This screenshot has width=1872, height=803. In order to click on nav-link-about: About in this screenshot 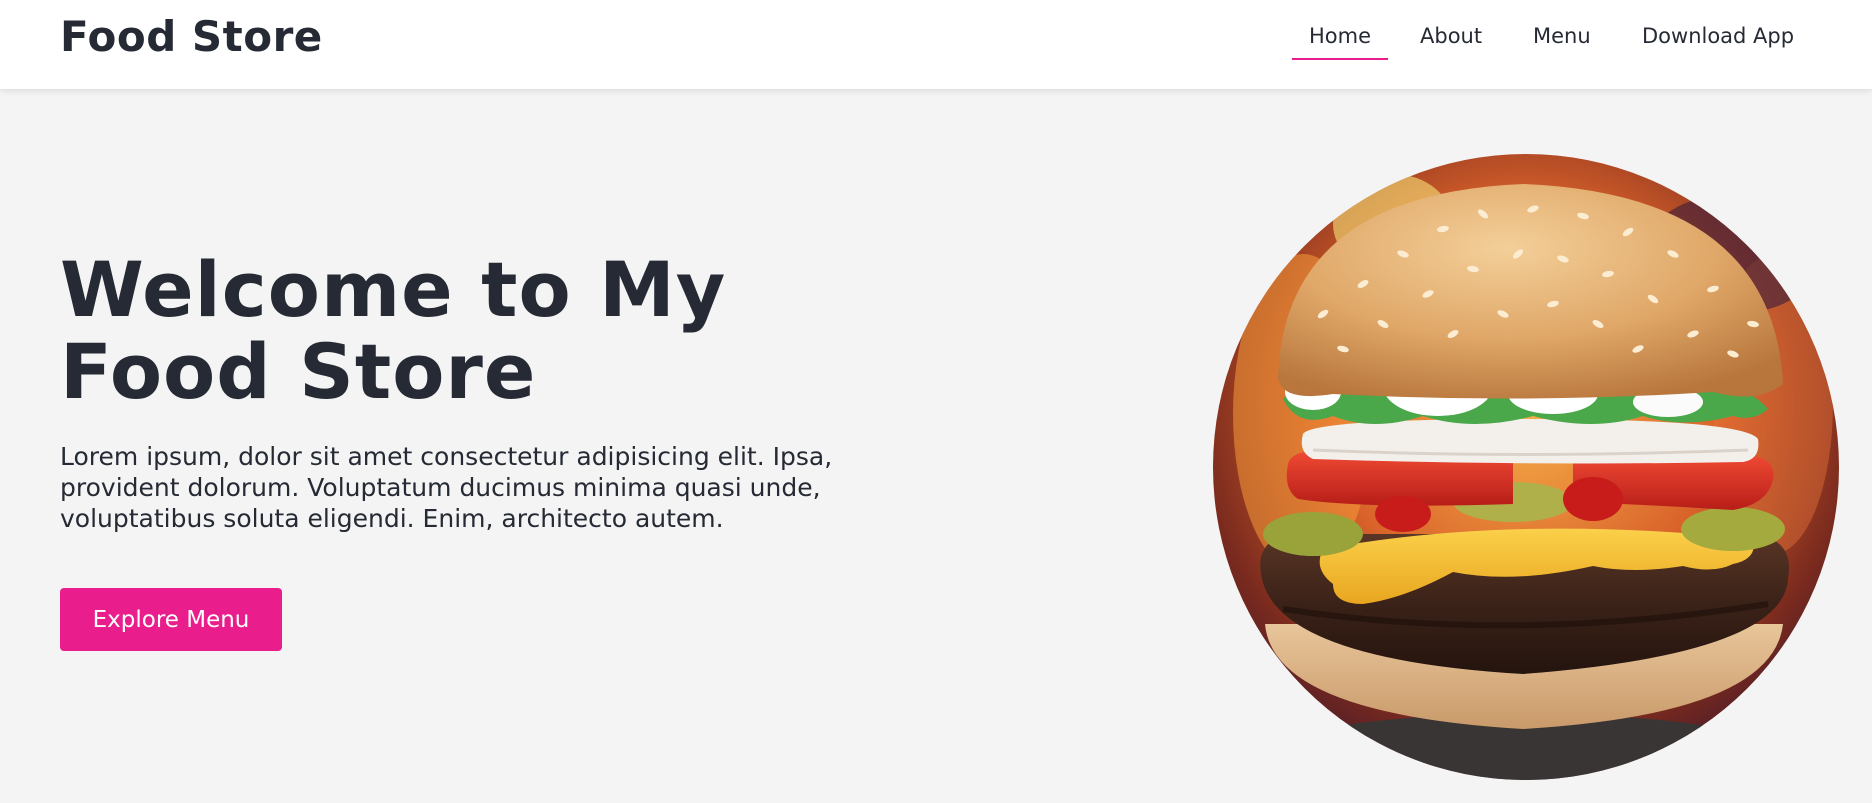, I will do `click(1451, 42)`.